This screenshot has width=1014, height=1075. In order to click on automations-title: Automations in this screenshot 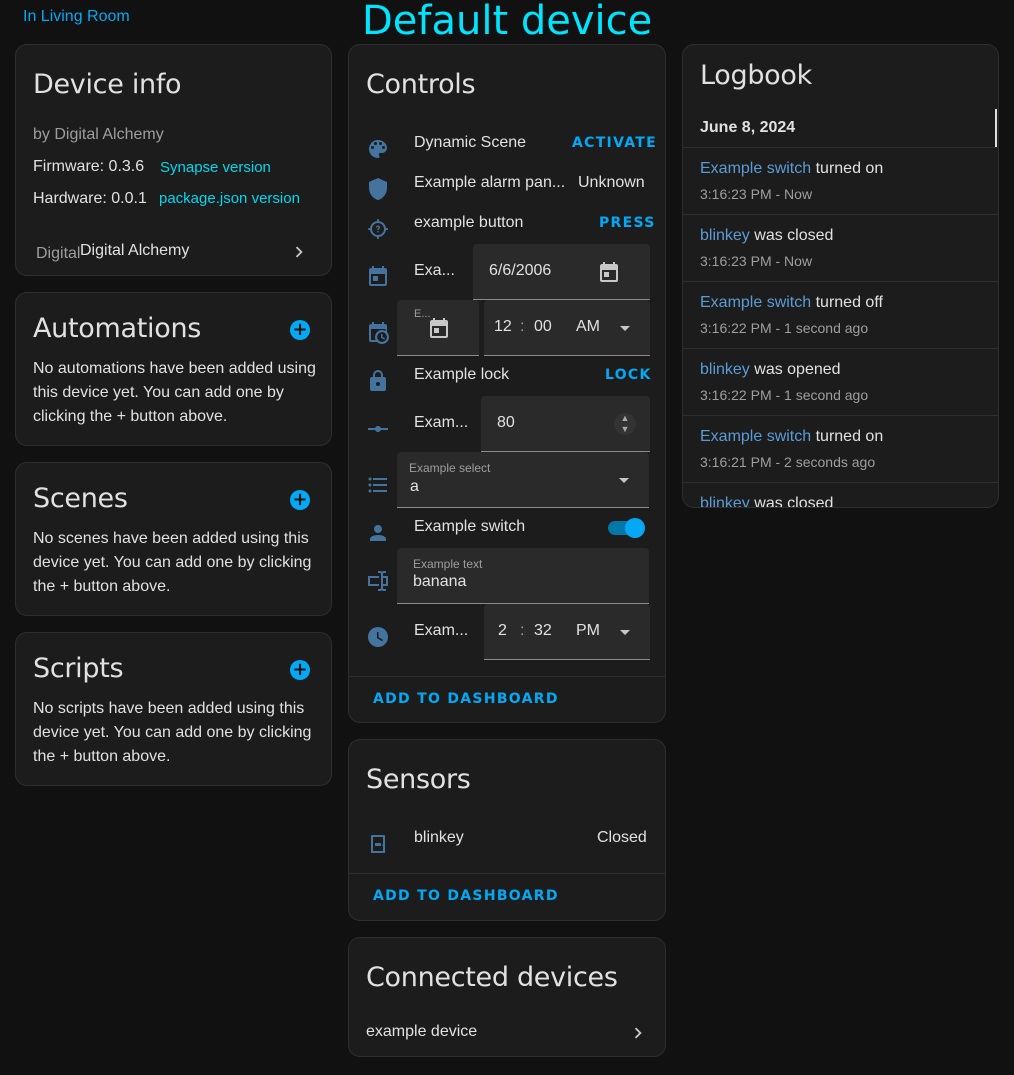, I will do `click(117, 328)`.